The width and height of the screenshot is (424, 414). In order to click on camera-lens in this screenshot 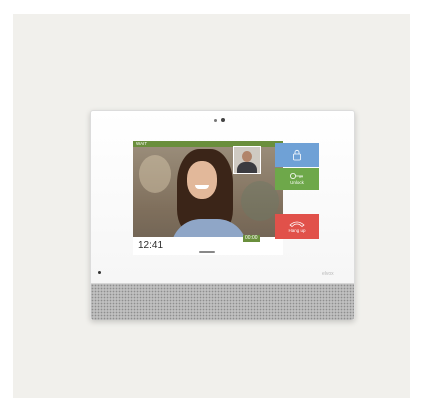, I will do `click(223, 120)`.